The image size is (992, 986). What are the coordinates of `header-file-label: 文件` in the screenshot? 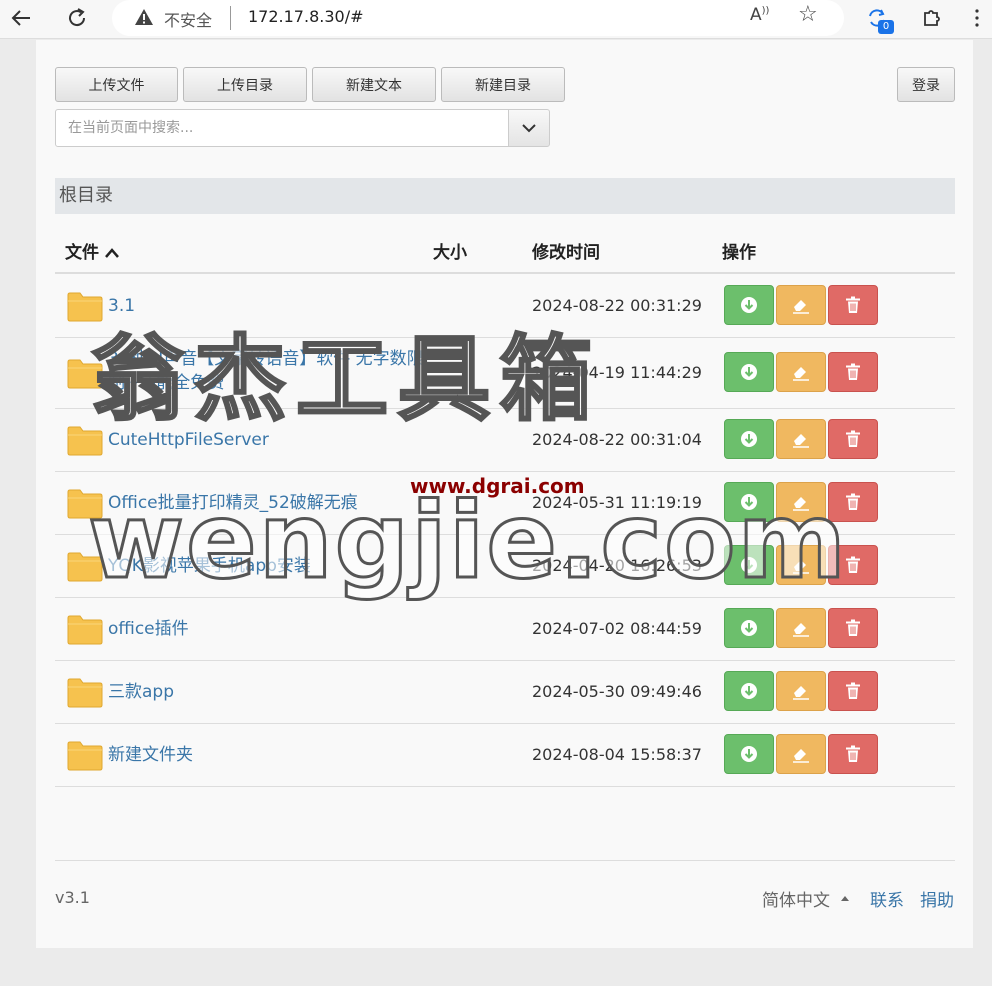 It's located at (82, 253).